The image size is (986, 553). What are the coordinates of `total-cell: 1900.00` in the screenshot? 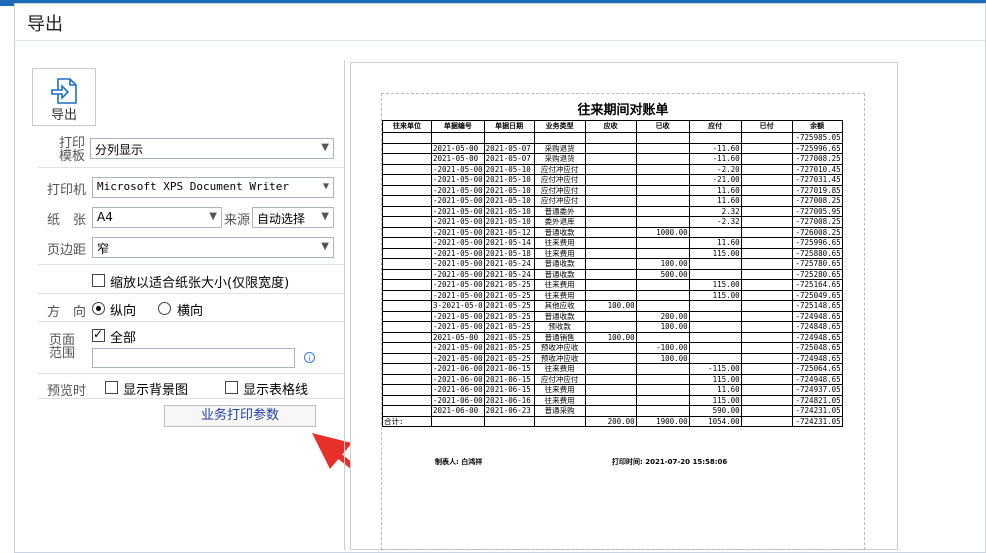 It's located at (662, 421).